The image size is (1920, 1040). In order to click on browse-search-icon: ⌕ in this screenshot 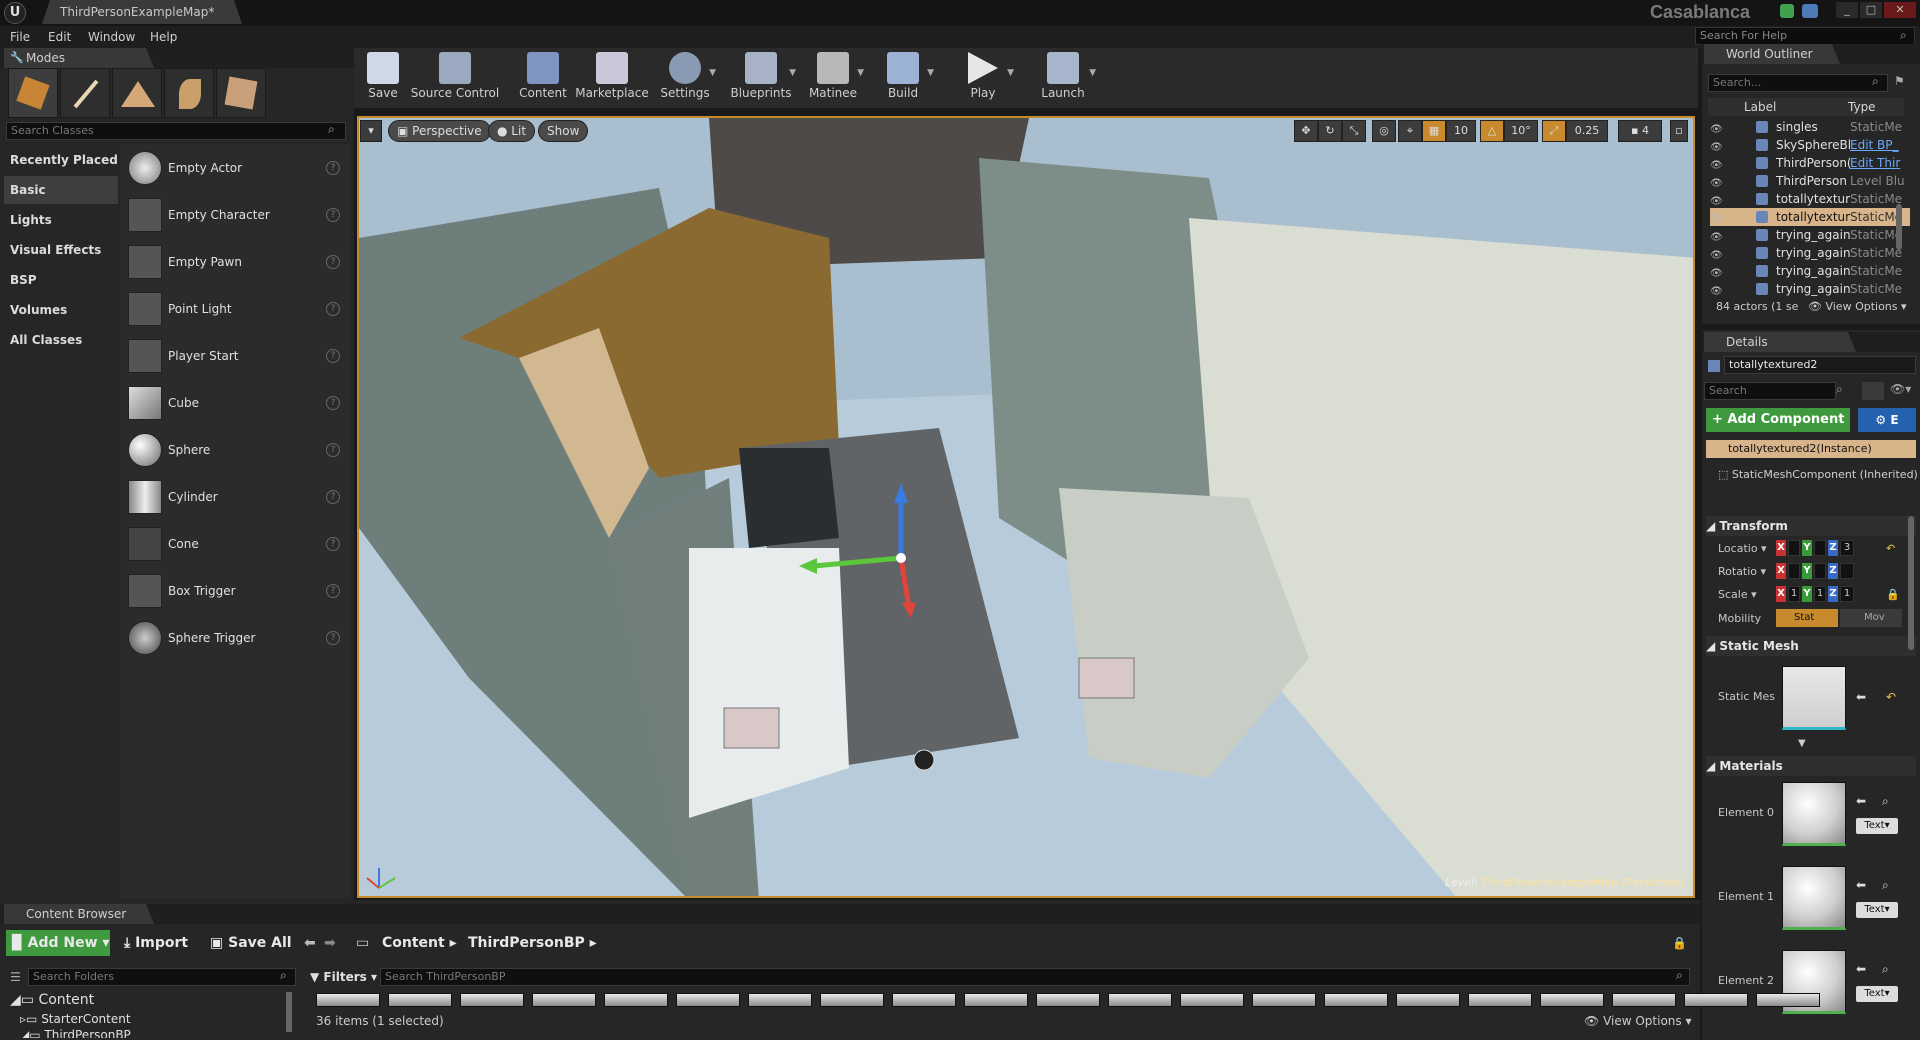, I will do `click(1885, 885)`.